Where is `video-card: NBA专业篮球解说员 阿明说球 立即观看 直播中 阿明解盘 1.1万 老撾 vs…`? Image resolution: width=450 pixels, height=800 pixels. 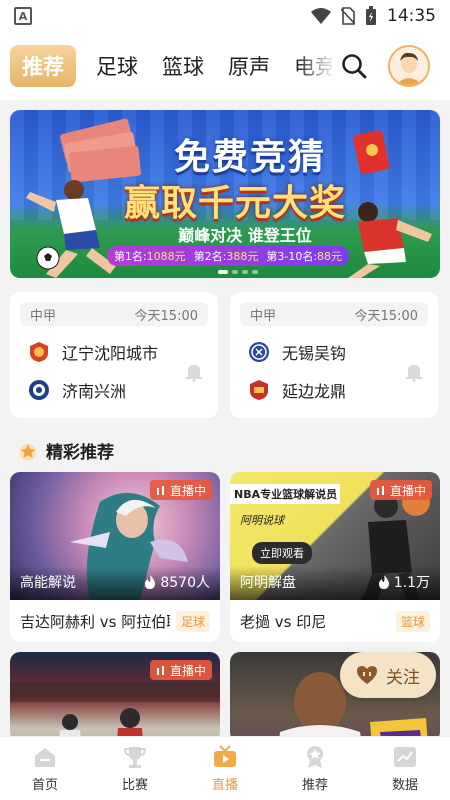 video-card: NBA专业篮球解说员 阿明说球 立即观看 直播中 阿明解盘 1.1万 老撾 vs… is located at coordinates (335, 557).